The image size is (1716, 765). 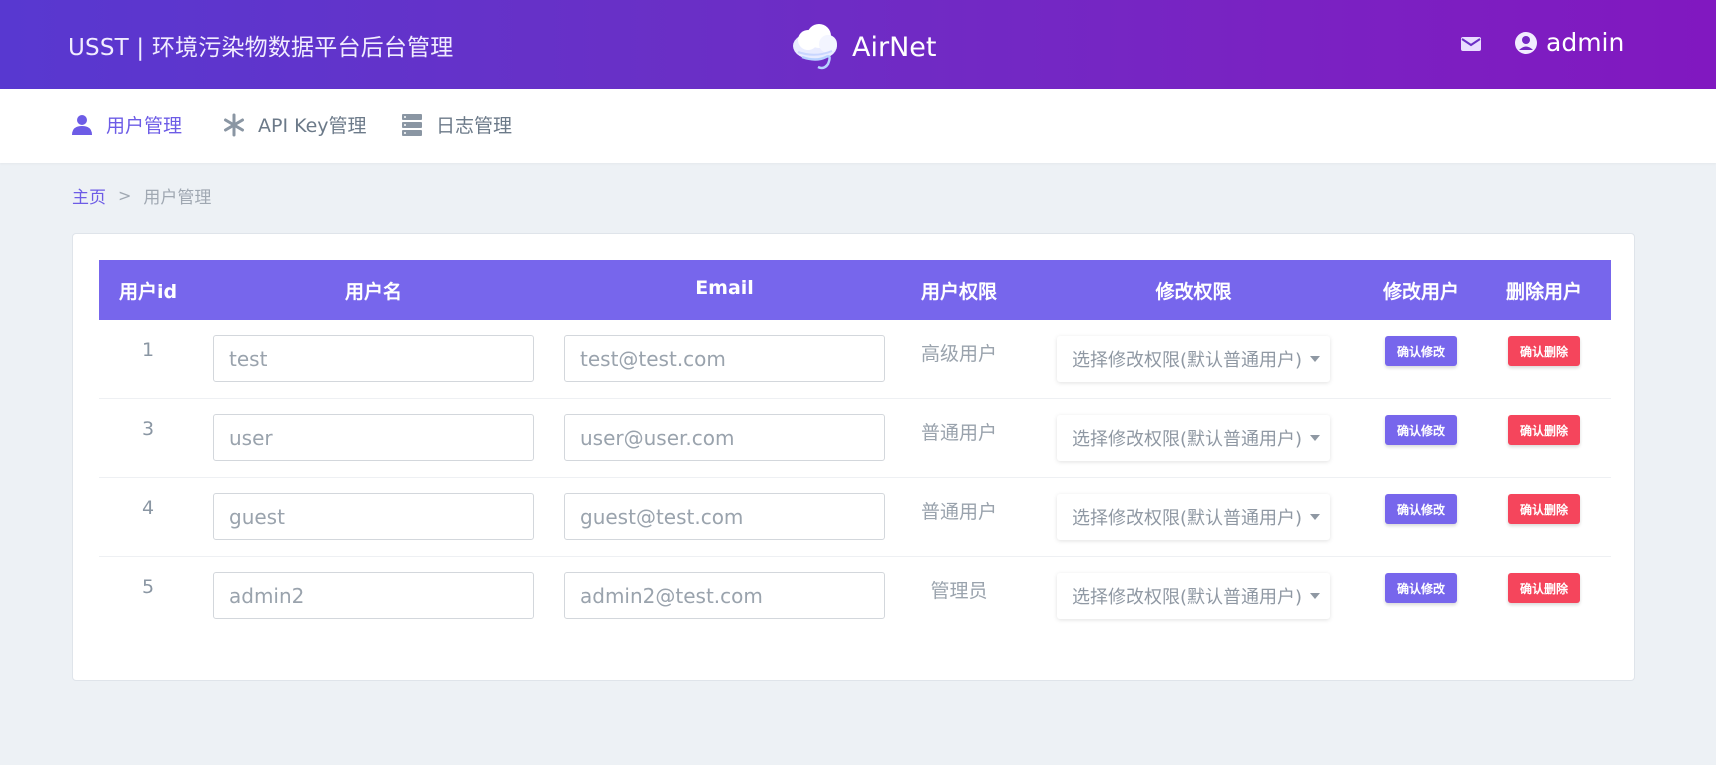 What do you see at coordinates (312, 126) in the screenshot?
I see `nav-label: API Key管理` at bounding box center [312, 126].